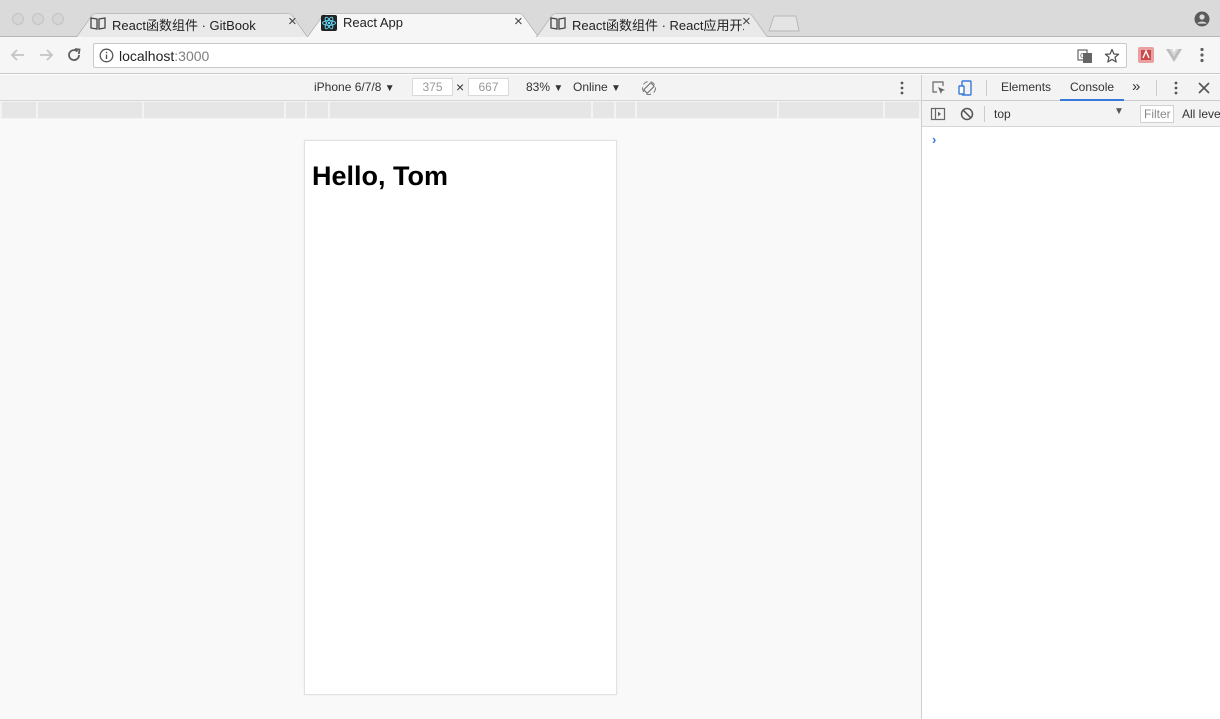  Describe the element at coordinates (590, 87) in the screenshot. I see `network-select-label: Online` at that location.